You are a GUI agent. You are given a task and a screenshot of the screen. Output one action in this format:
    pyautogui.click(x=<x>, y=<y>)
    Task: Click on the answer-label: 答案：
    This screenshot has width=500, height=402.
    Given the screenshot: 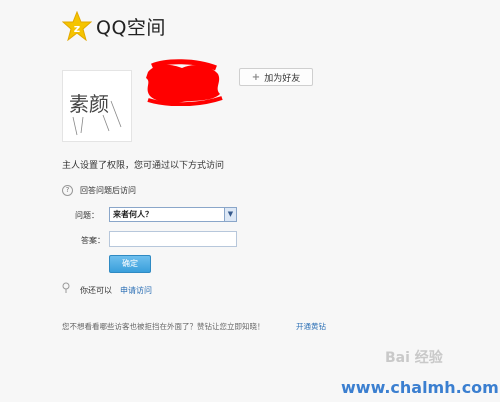 What is the action you would take?
    pyautogui.click(x=93, y=240)
    